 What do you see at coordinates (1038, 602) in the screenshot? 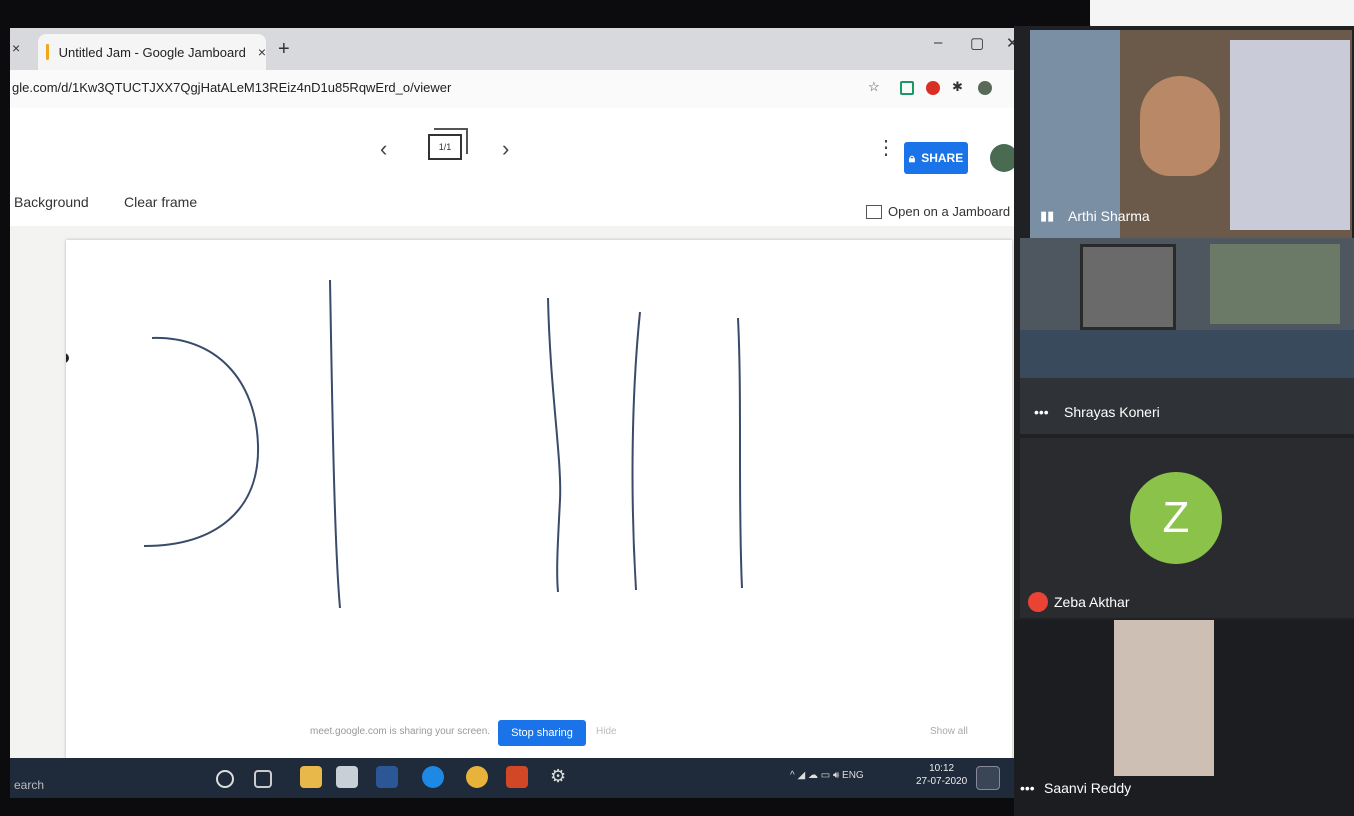
I see `mic-off-icon` at bounding box center [1038, 602].